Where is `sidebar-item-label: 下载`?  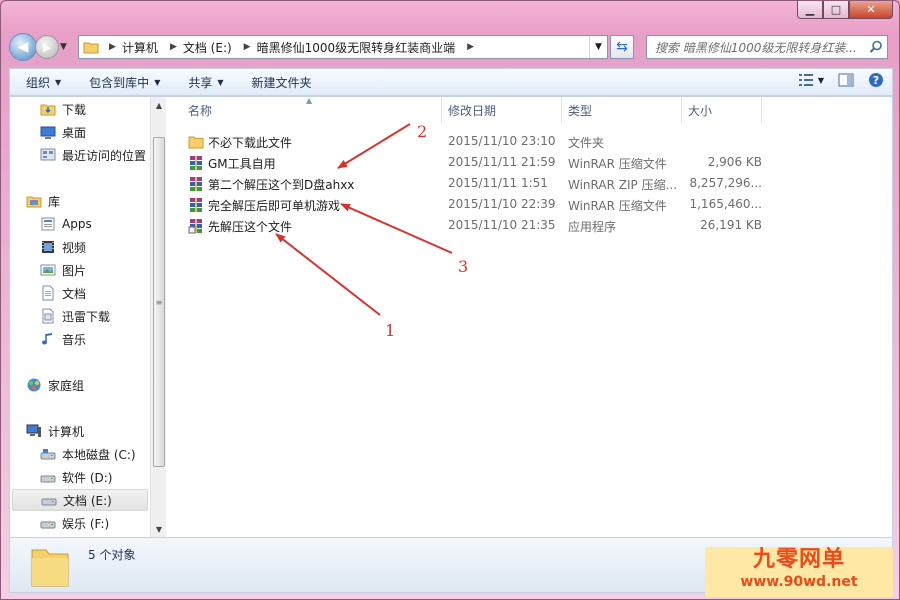
sidebar-item-label: 下载 is located at coordinates (74, 109).